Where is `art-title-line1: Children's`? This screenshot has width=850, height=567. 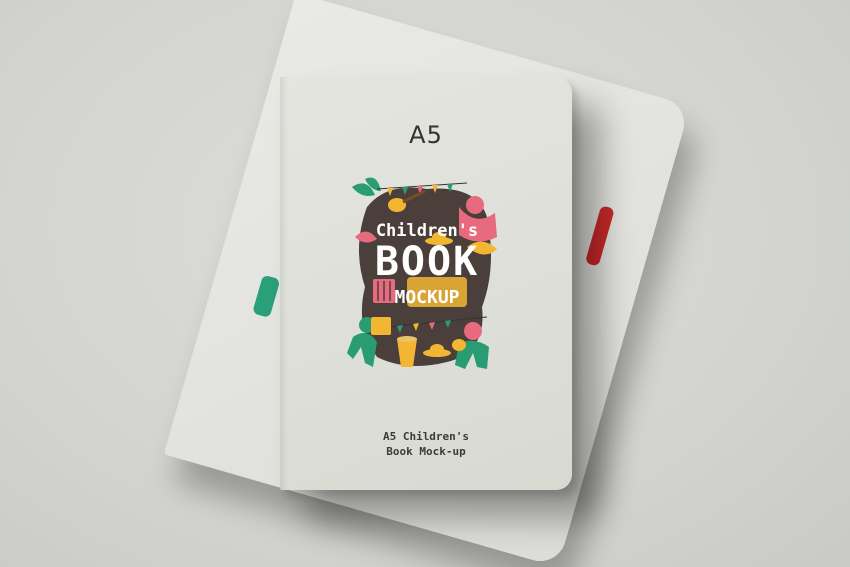
art-title-line1: Children's is located at coordinates (427, 231).